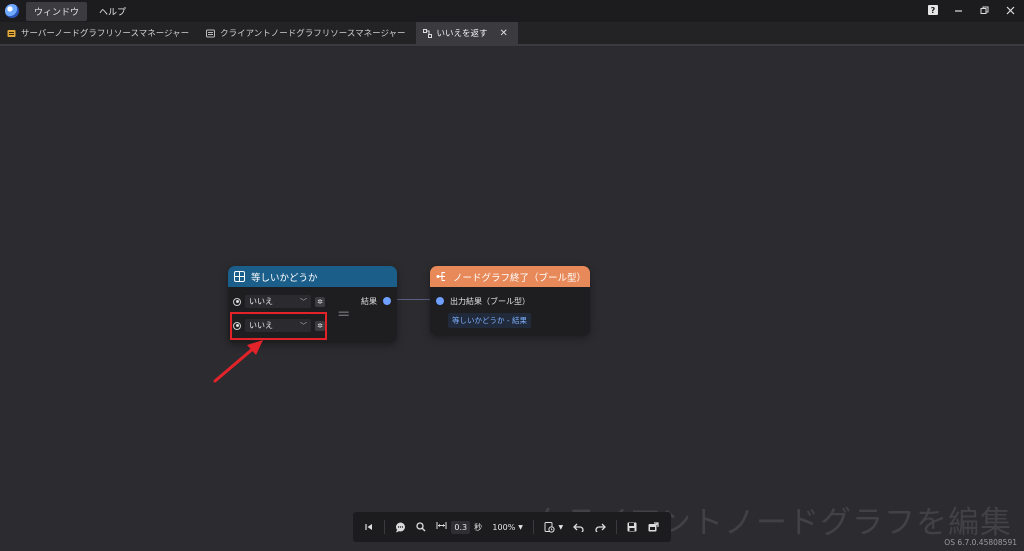 The height and width of the screenshot is (551, 1024). I want to click on tab-return-no: いいえを返す ✕, so click(466, 33).